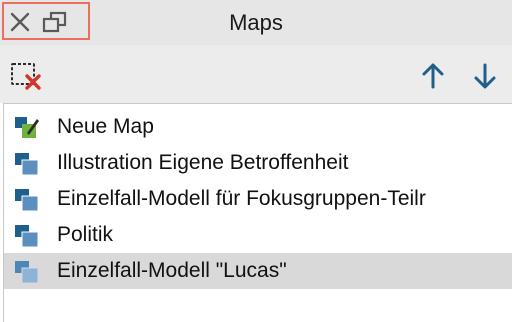 Image resolution: width=512 pixels, height=322 pixels. I want to click on window-controls, so click(46, 21).